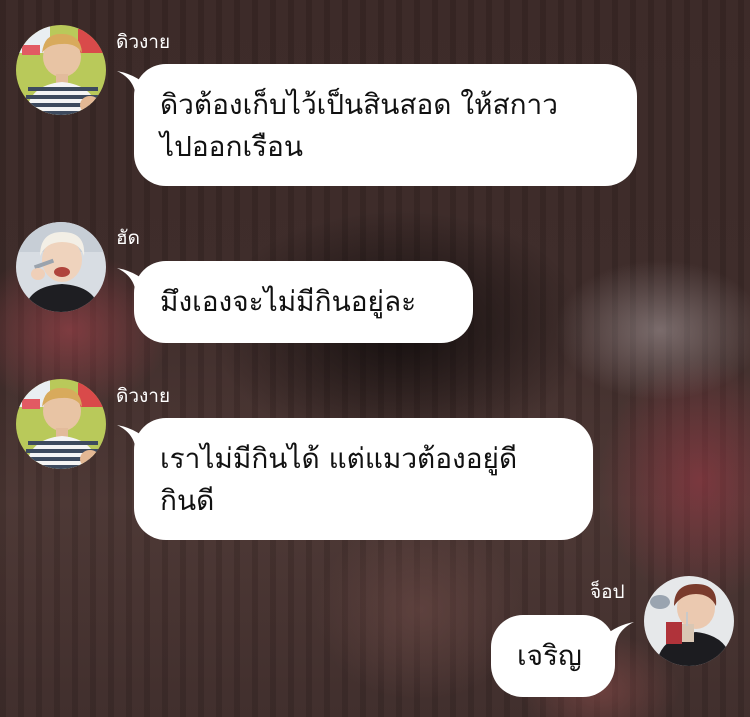 Image resolution: width=750 pixels, height=717 pixels. What do you see at coordinates (359, 104) in the screenshot?
I see `message-text-line: ดิวต้องเก็บไว้เป็นสินสอด ให้สกาว` at bounding box center [359, 104].